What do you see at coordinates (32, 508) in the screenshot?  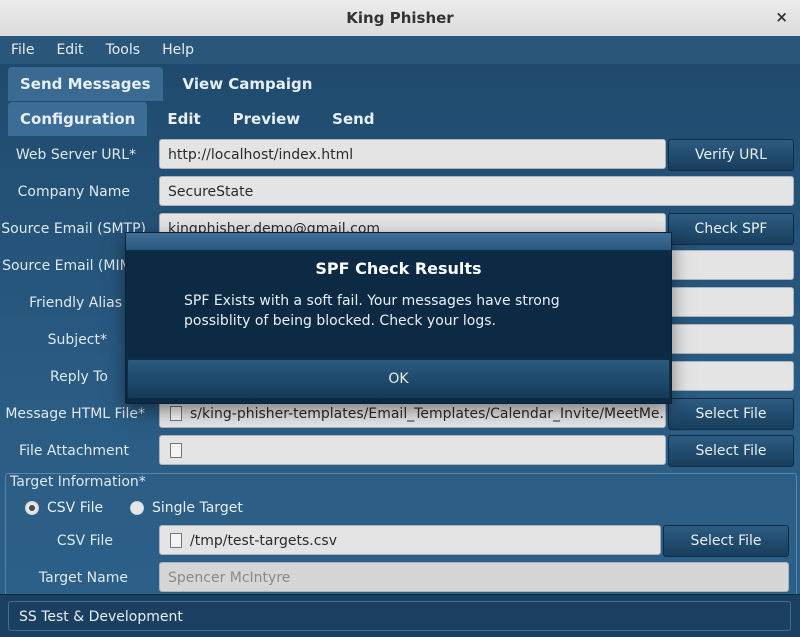 I see `radio-selected-icon` at bounding box center [32, 508].